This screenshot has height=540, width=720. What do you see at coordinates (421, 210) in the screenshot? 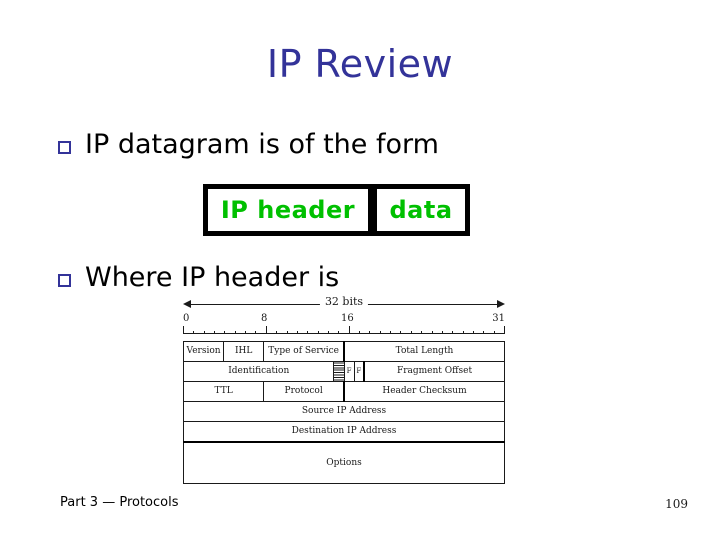
I see `datagram-box-data: data` at bounding box center [421, 210].